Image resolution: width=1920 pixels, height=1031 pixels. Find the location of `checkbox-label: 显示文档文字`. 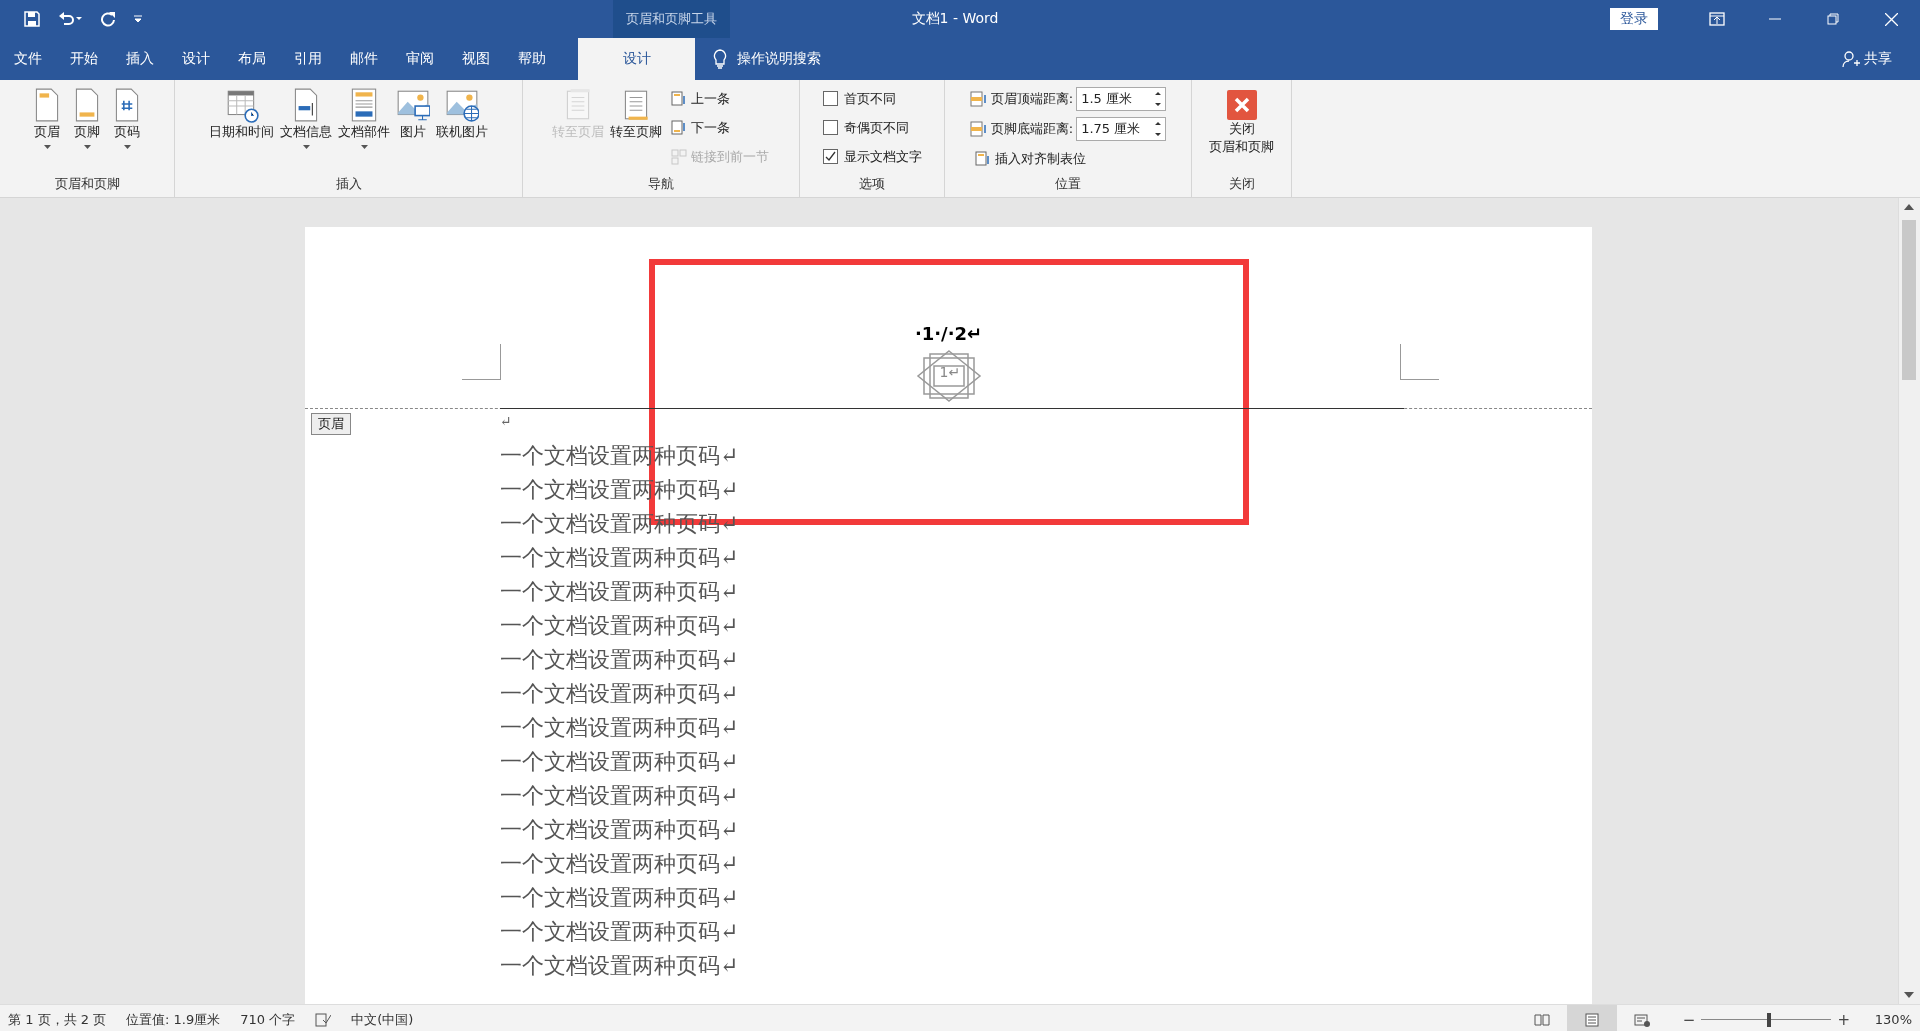

checkbox-label: 显示文档文字 is located at coordinates (882, 156).